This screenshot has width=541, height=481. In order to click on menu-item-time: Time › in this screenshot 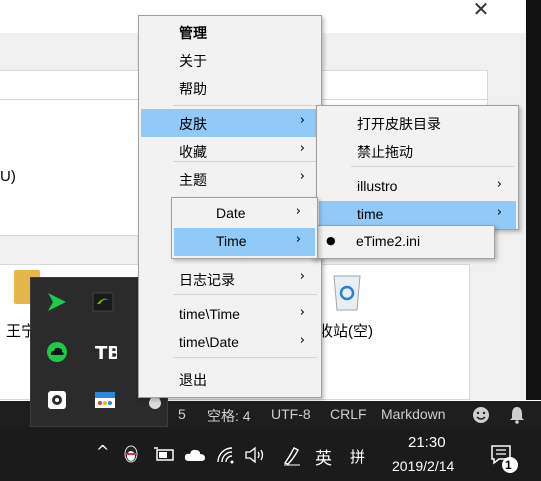, I will do `click(244, 242)`.